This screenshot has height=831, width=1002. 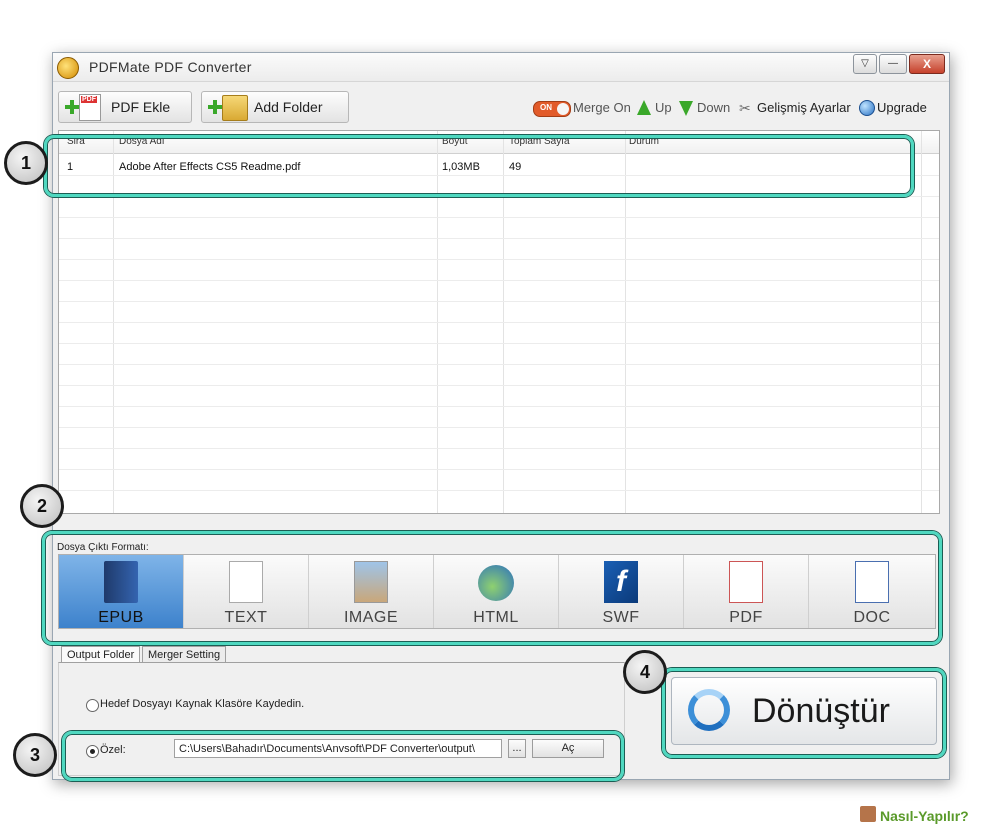 I want to click on merge-label: Merge On, so click(x=602, y=107).